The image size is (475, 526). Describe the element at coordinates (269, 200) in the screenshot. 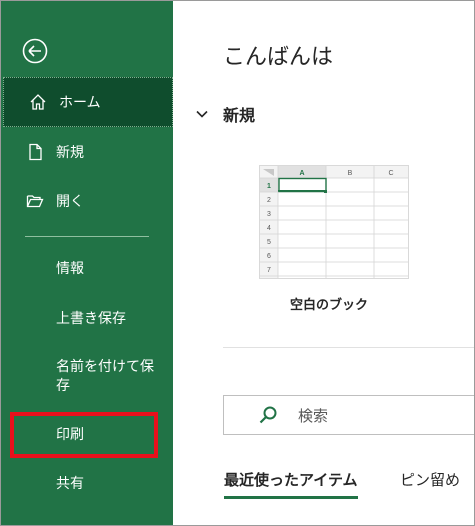

I see `row-header: 2` at that location.